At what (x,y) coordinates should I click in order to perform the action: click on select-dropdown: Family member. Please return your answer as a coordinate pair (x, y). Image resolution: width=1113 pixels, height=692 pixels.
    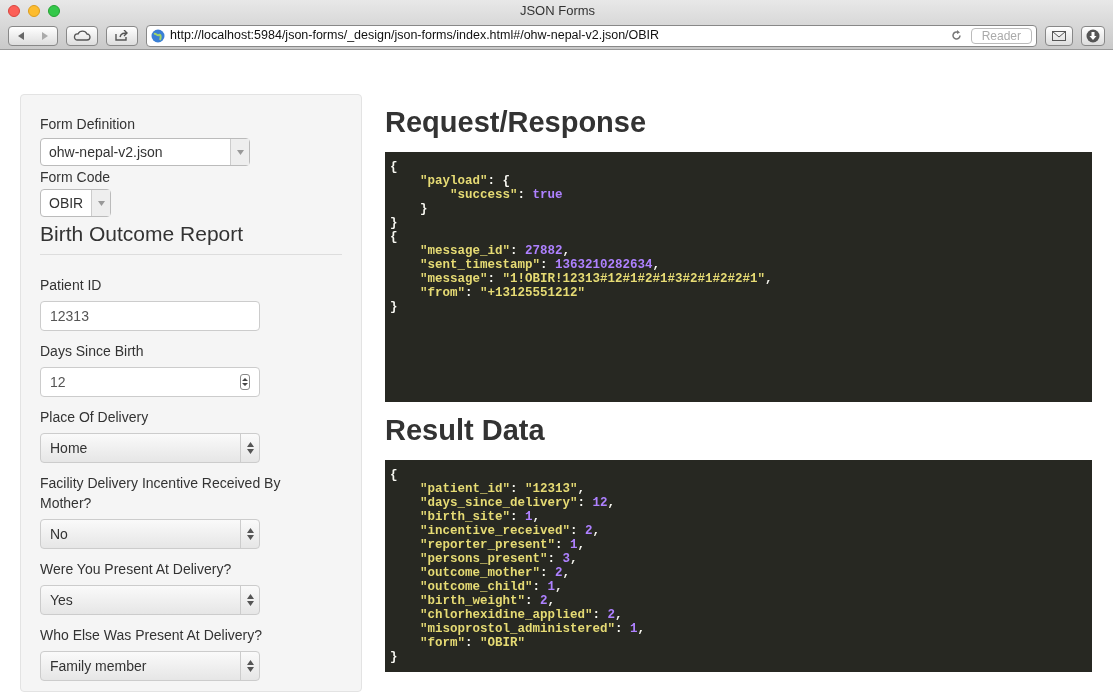
    Looking at the image, I should click on (150, 666).